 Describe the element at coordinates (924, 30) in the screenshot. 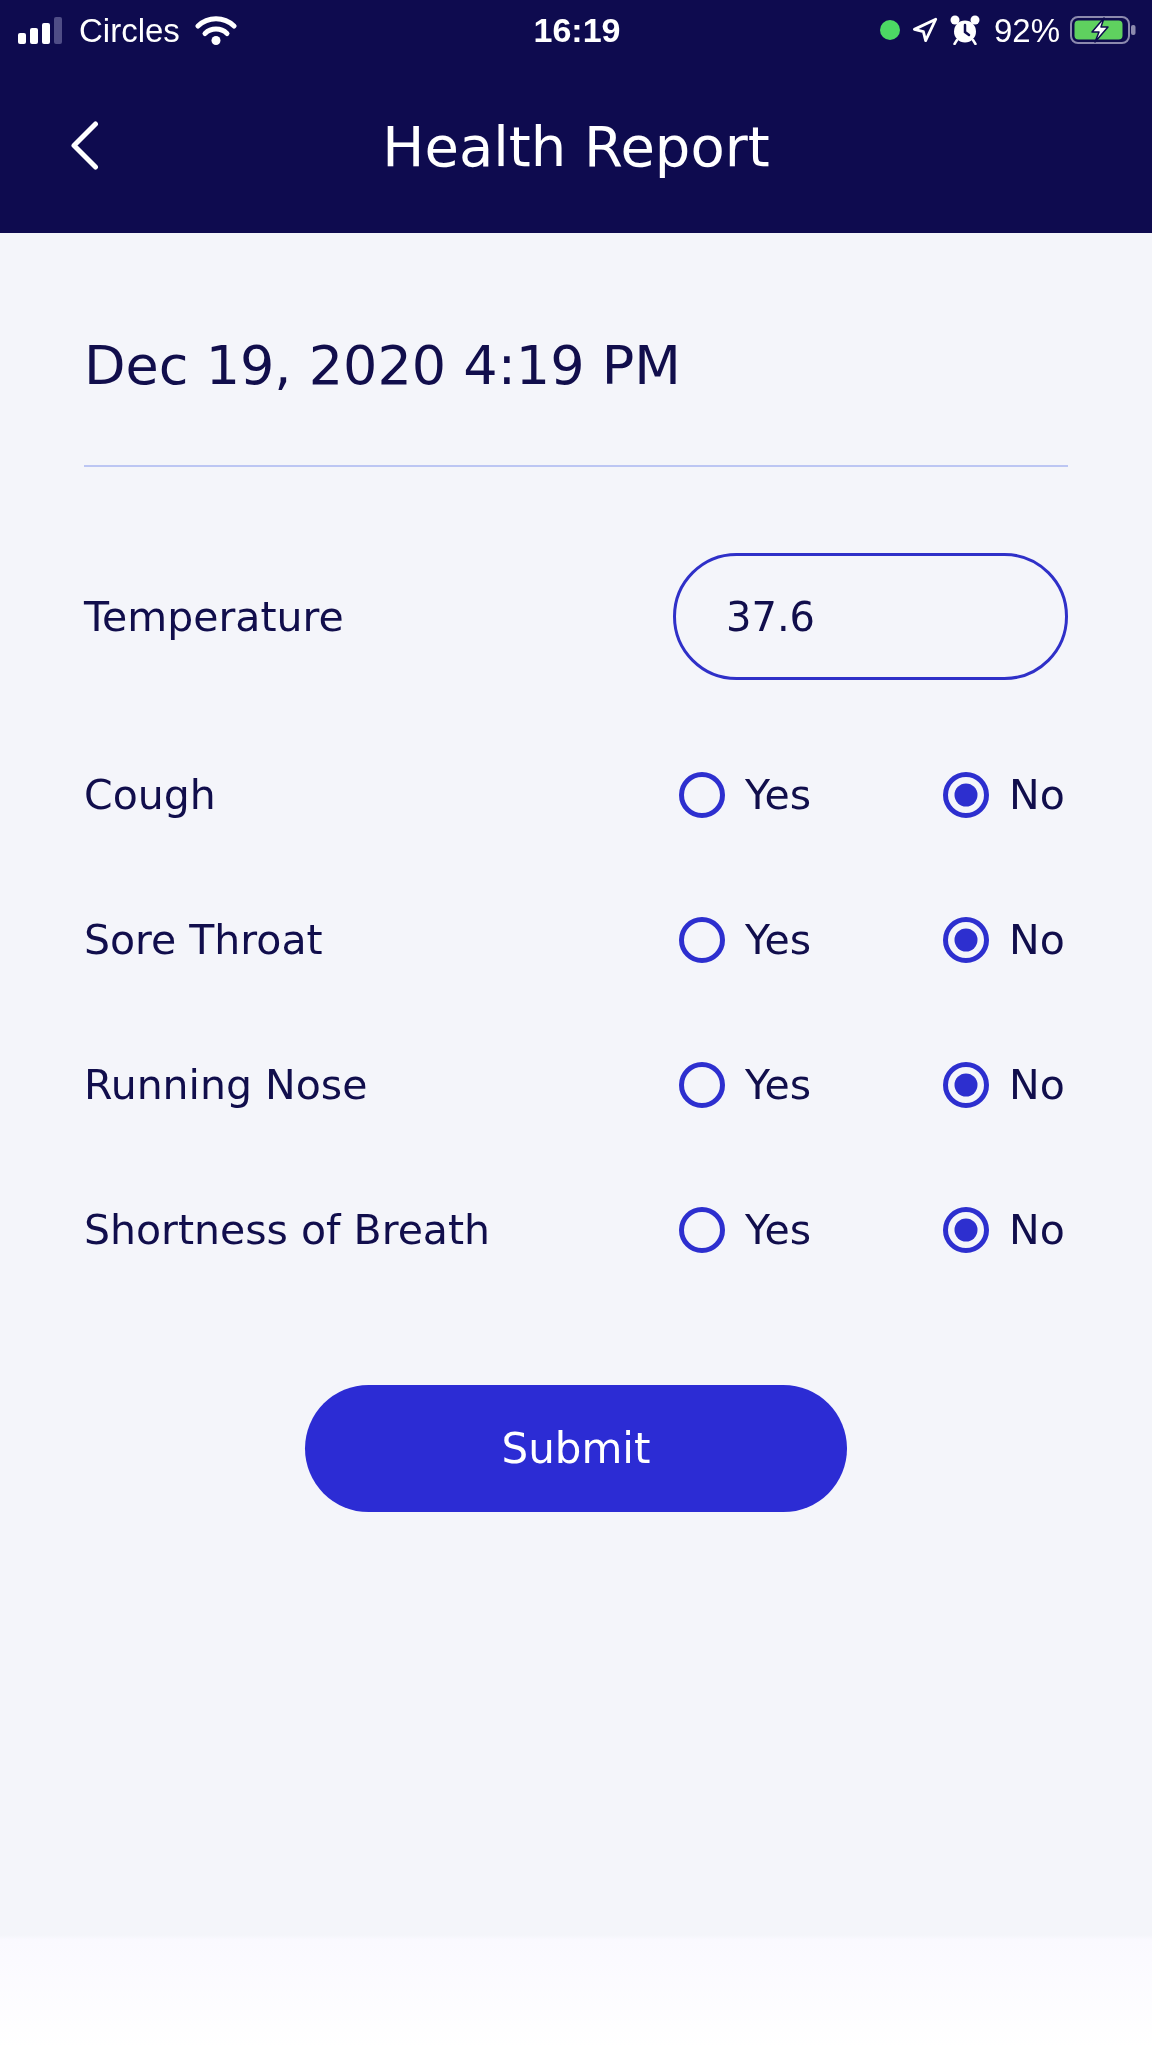

I see `location-arrow-icon` at that location.